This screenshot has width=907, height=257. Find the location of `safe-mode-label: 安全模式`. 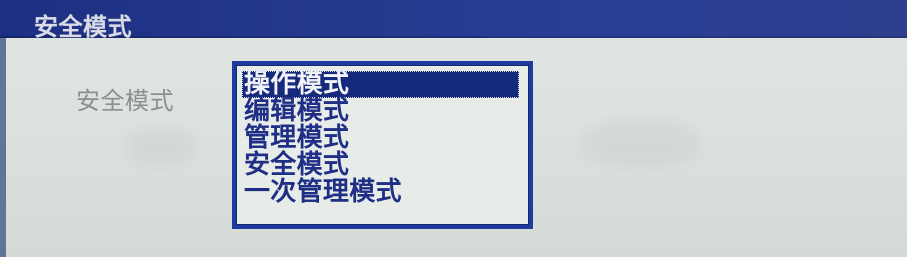

safe-mode-label: 安全模式 is located at coordinates (125, 101).